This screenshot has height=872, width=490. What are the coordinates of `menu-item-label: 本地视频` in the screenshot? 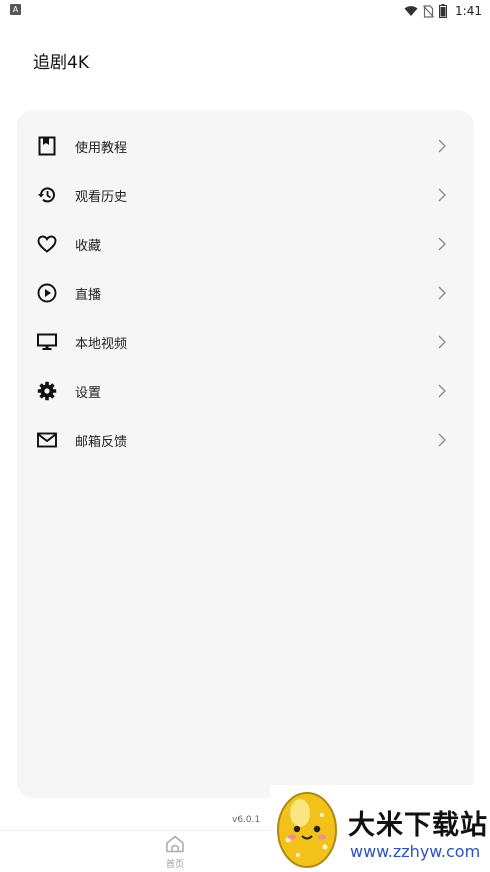 It's located at (101, 344).